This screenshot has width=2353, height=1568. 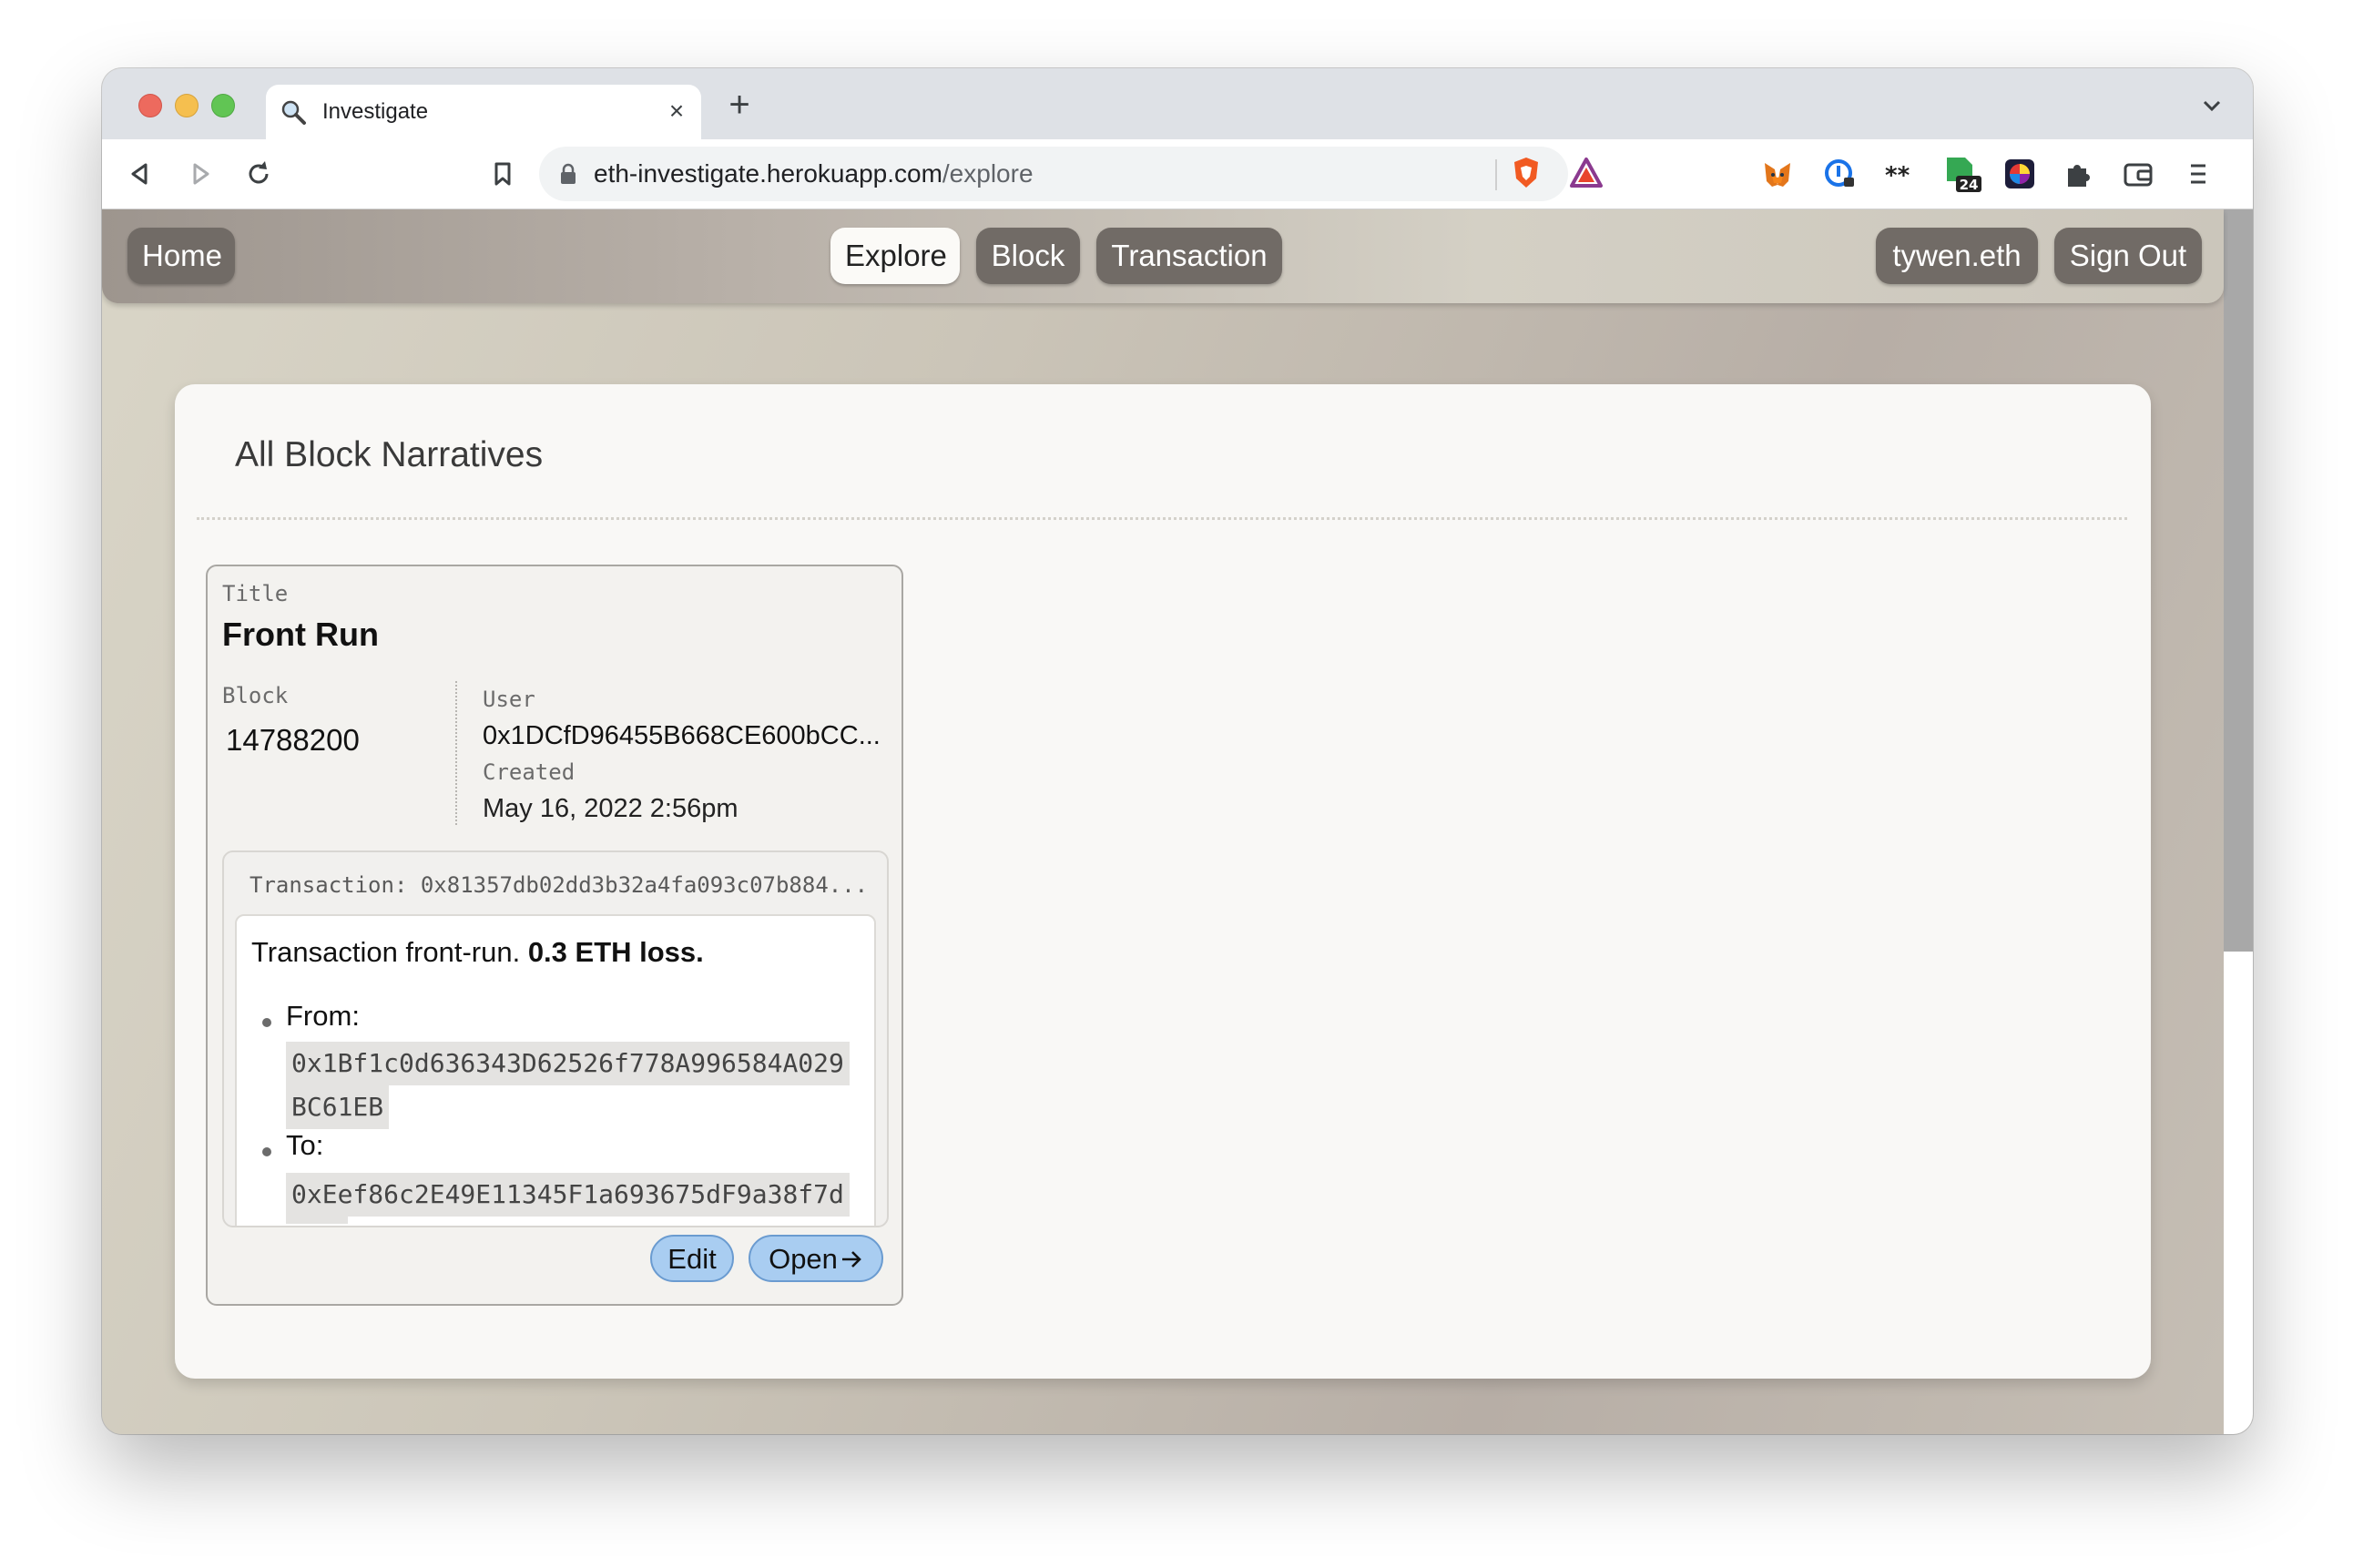 I want to click on user-label: User, so click(x=509, y=699).